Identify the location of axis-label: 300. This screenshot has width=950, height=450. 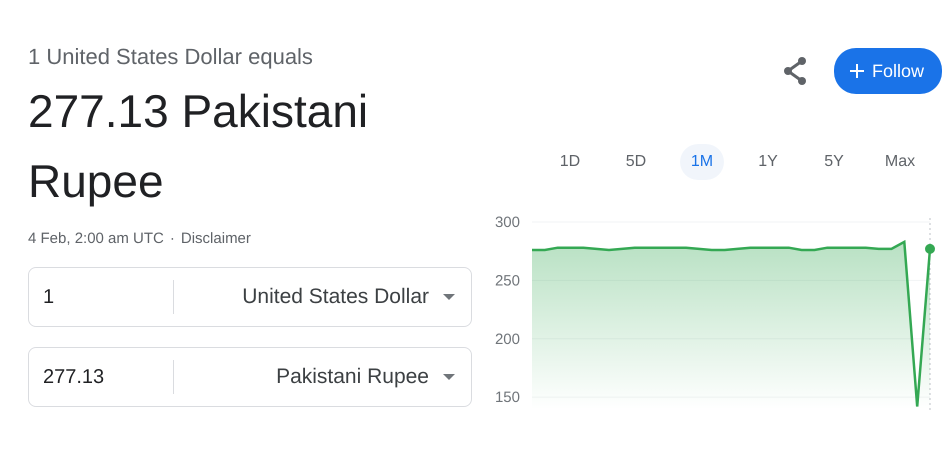
(507, 222).